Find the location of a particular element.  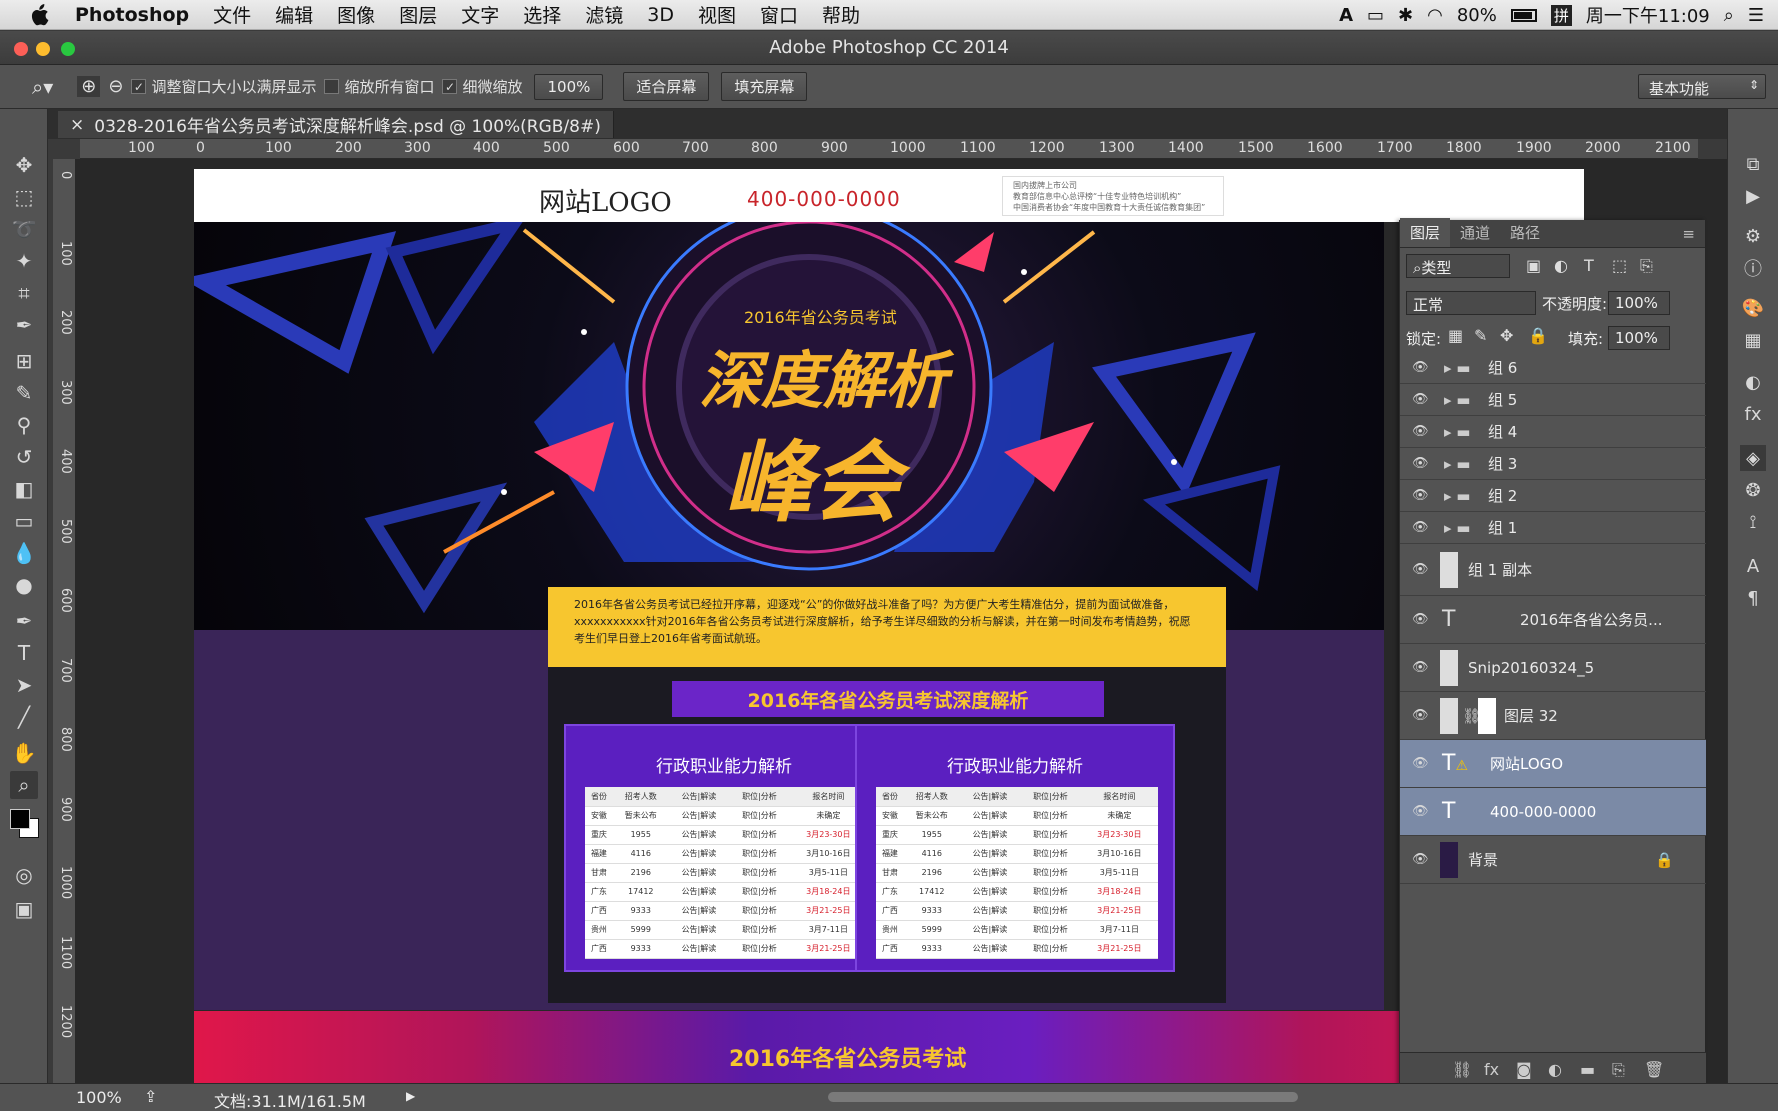

layer-row: 👁 ▸ ▬ 组 6 is located at coordinates (1553, 368).